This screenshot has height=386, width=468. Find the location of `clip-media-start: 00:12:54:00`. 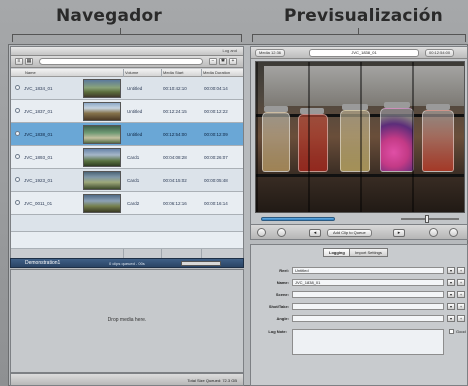

clip-media-start: 00:12:54:00 is located at coordinates (175, 134).